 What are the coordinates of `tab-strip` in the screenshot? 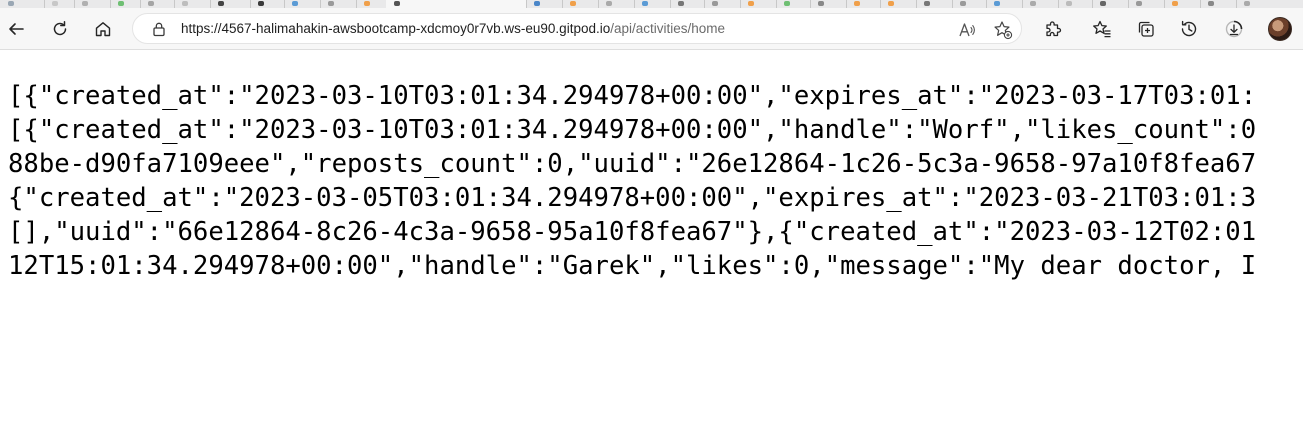 It's located at (651, 4).